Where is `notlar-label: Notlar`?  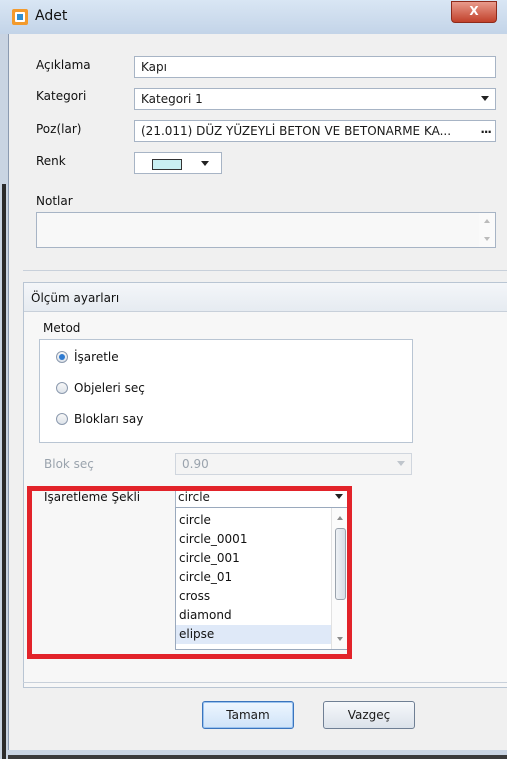
notlar-label: Notlar is located at coordinates (54, 201).